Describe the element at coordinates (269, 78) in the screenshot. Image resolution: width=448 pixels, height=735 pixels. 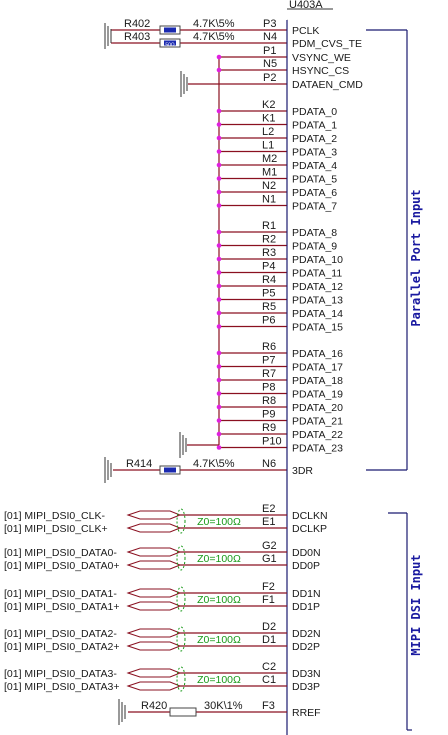
I see `pin-label: P2` at that location.